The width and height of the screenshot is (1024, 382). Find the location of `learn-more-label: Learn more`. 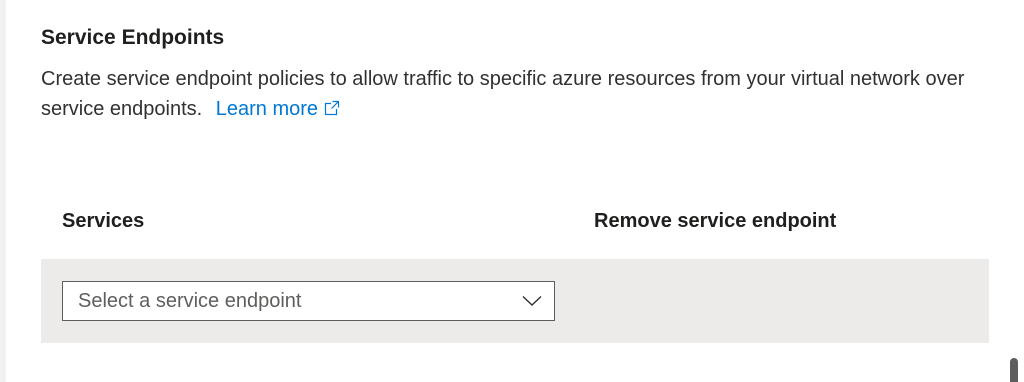

learn-more-label: Learn more is located at coordinates (267, 109).